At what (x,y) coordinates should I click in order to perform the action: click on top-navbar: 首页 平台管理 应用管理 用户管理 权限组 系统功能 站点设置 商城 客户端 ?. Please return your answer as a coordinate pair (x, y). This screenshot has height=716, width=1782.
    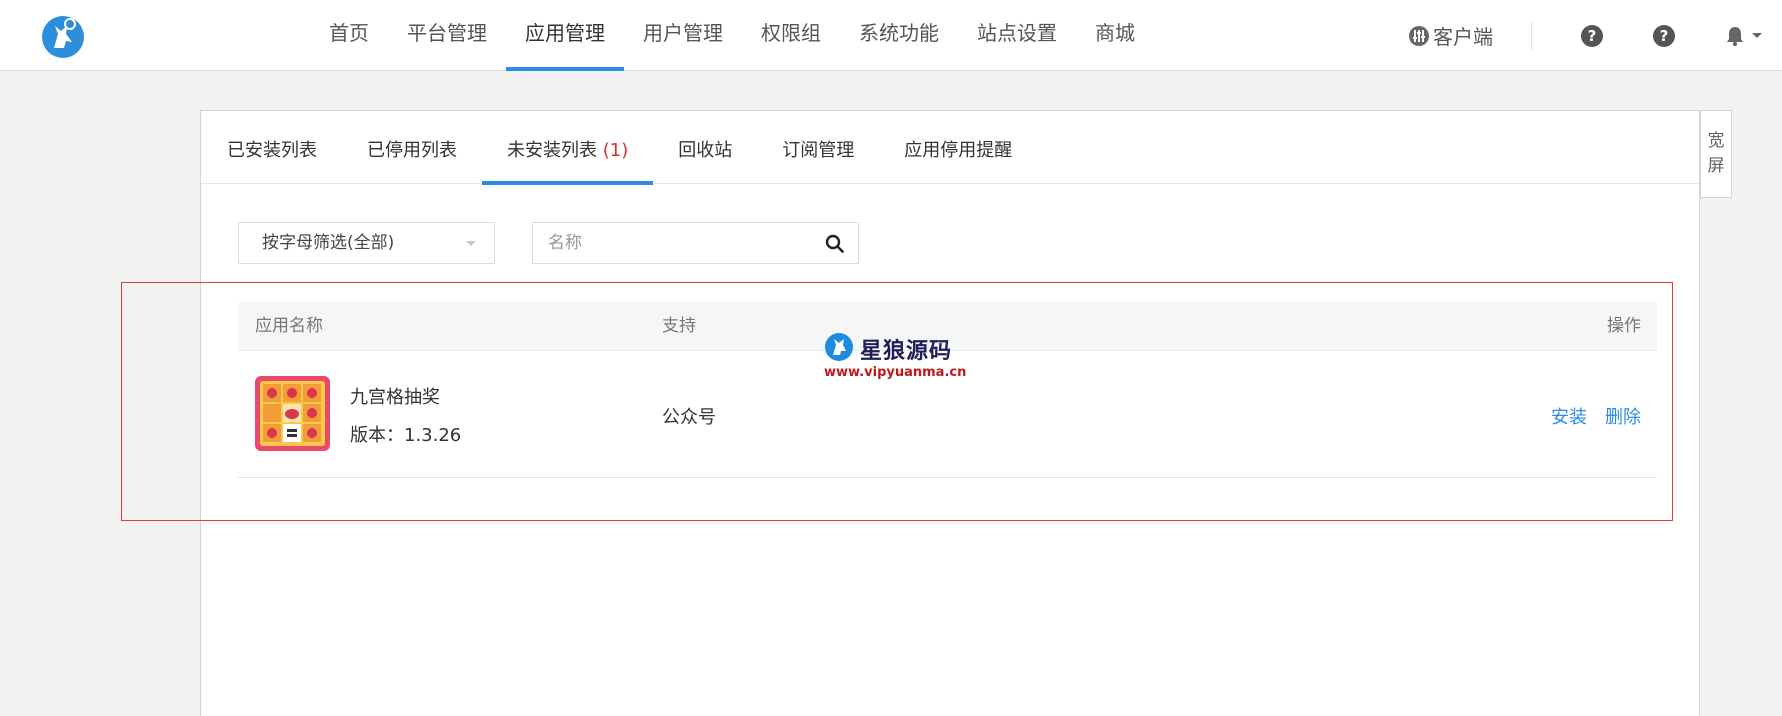
    Looking at the image, I should click on (891, 35).